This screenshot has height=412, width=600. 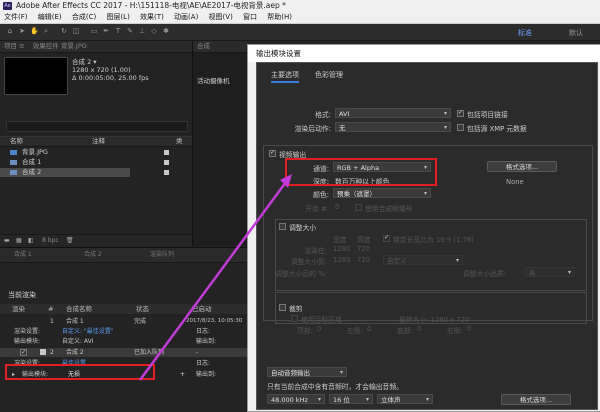 What do you see at coordinates (250, 17) in the screenshot?
I see `menu-window: 窗口` at bounding box center [250, 17].